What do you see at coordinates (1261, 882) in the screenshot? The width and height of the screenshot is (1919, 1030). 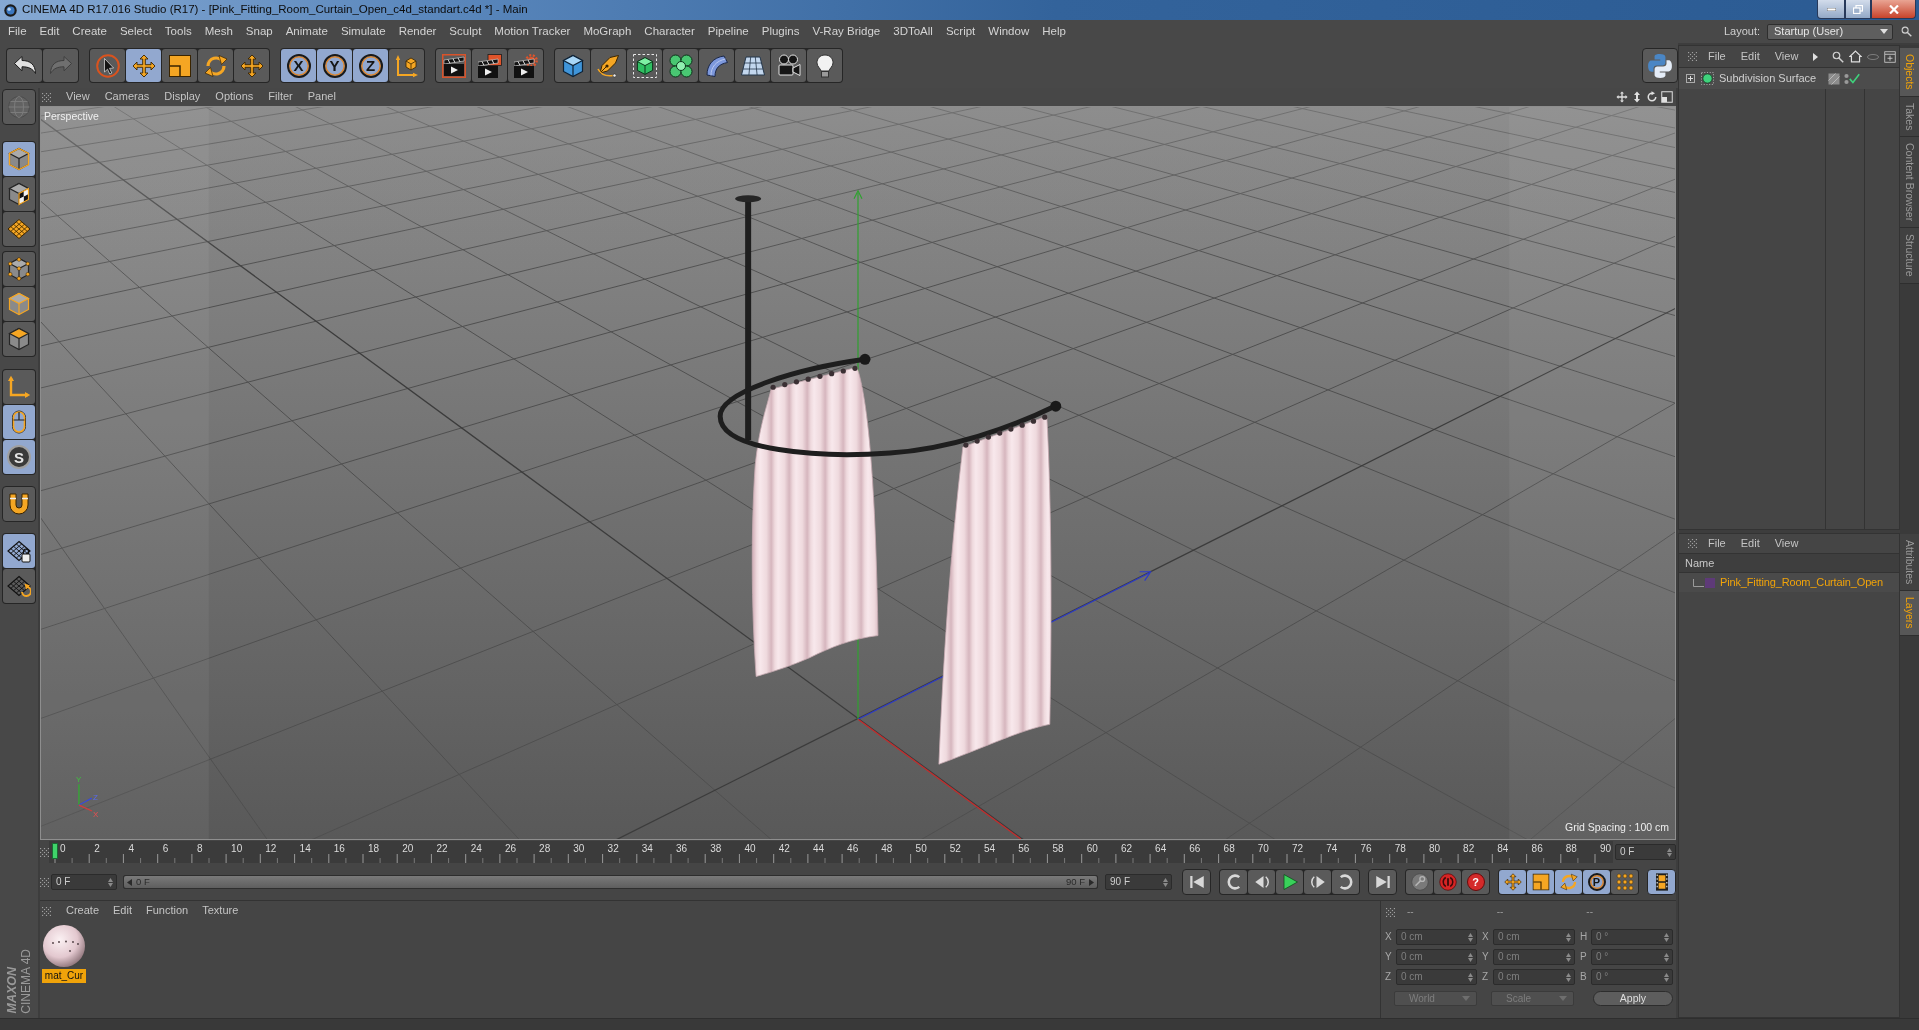 I see `previous-frame-button` at bounding box center [1261, 882].